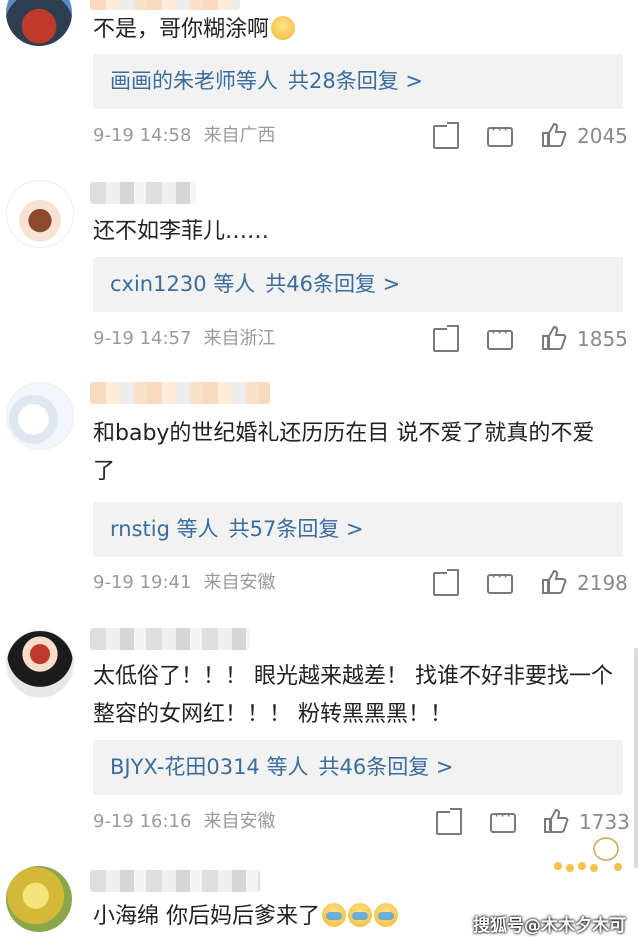 The image size is (640, 946). Describe the element at coordinates (164, 529) in the screenshot. I see `reply-users: rnstig 等人` at that location.